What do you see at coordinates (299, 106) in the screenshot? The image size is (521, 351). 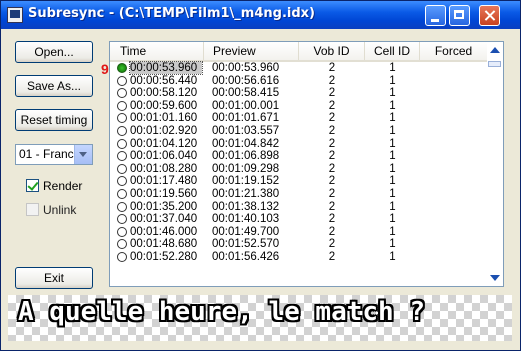 I see `table-row: 00:00:59.600 00:01:00.001 2 1` at bounding box center [299, 106].